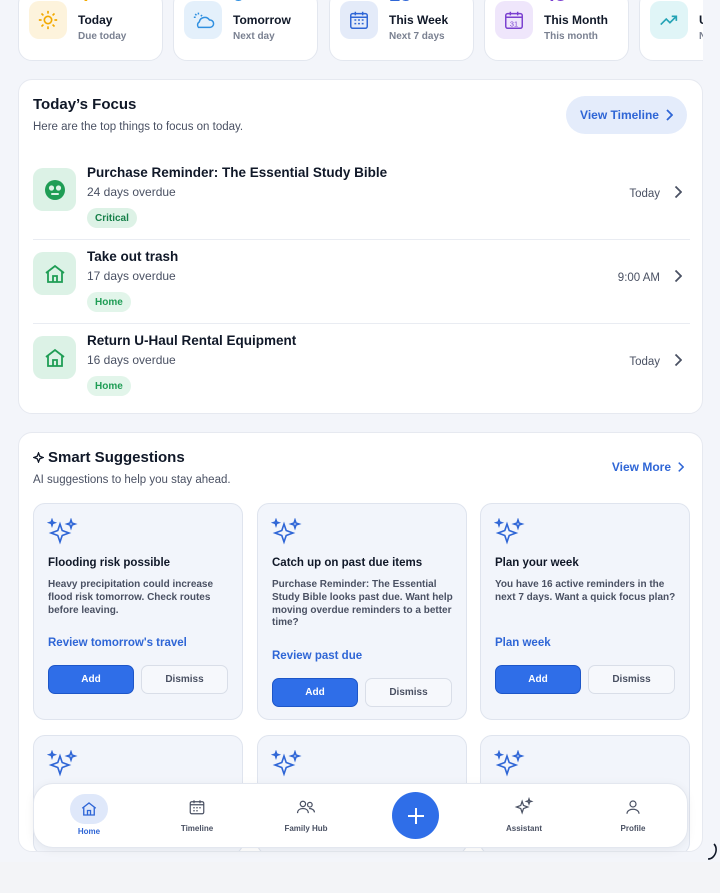 This screenshot has height=893, width=720. Describe the element at coordinates (89, 831) in the screenshot. I see `nav-home-label: Home` at that location.